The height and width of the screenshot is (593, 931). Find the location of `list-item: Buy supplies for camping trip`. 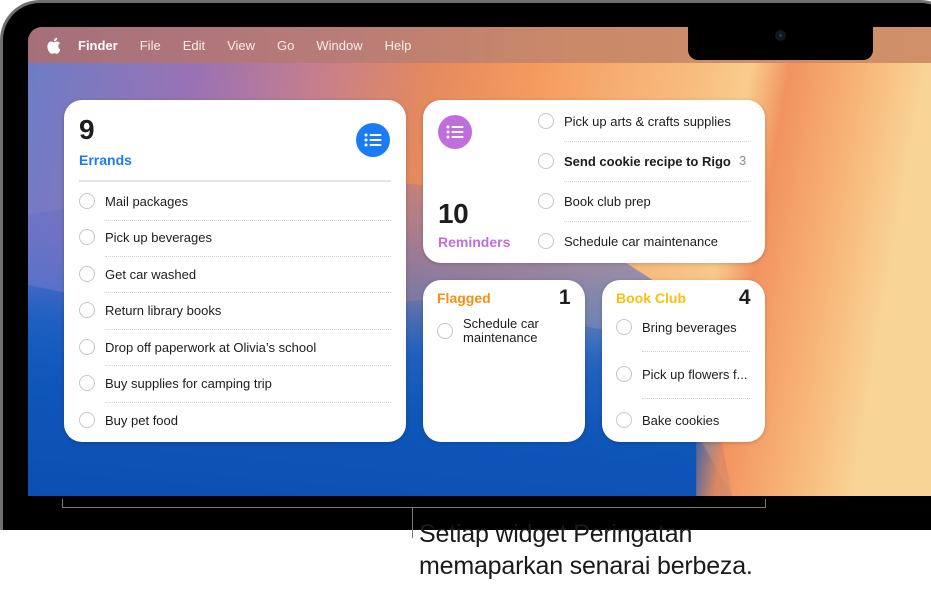

list-item: Buy supplies for camping trip is located at coordinates (175, 383).